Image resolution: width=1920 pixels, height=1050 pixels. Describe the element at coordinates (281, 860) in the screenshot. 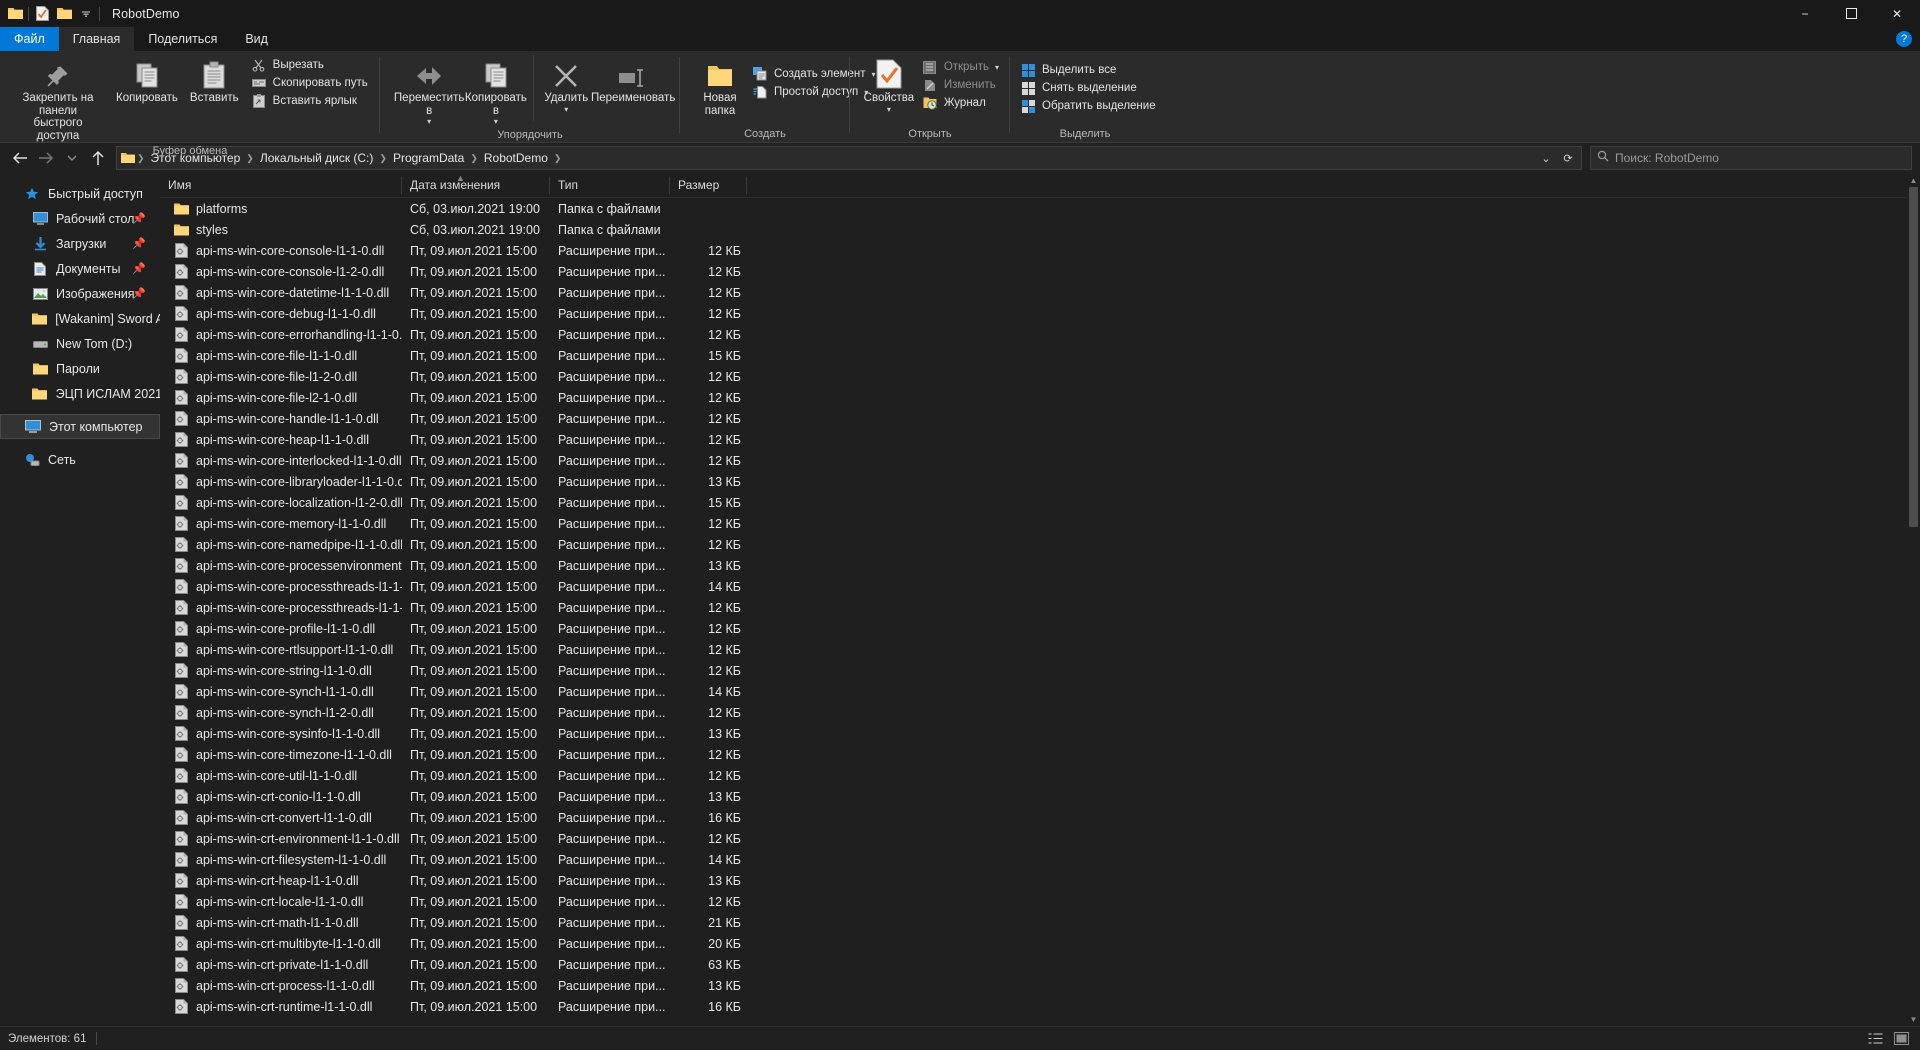

I see `file-name-cell: api-ms-win-crt-filesystem-l1-1-0.dll` at that location.